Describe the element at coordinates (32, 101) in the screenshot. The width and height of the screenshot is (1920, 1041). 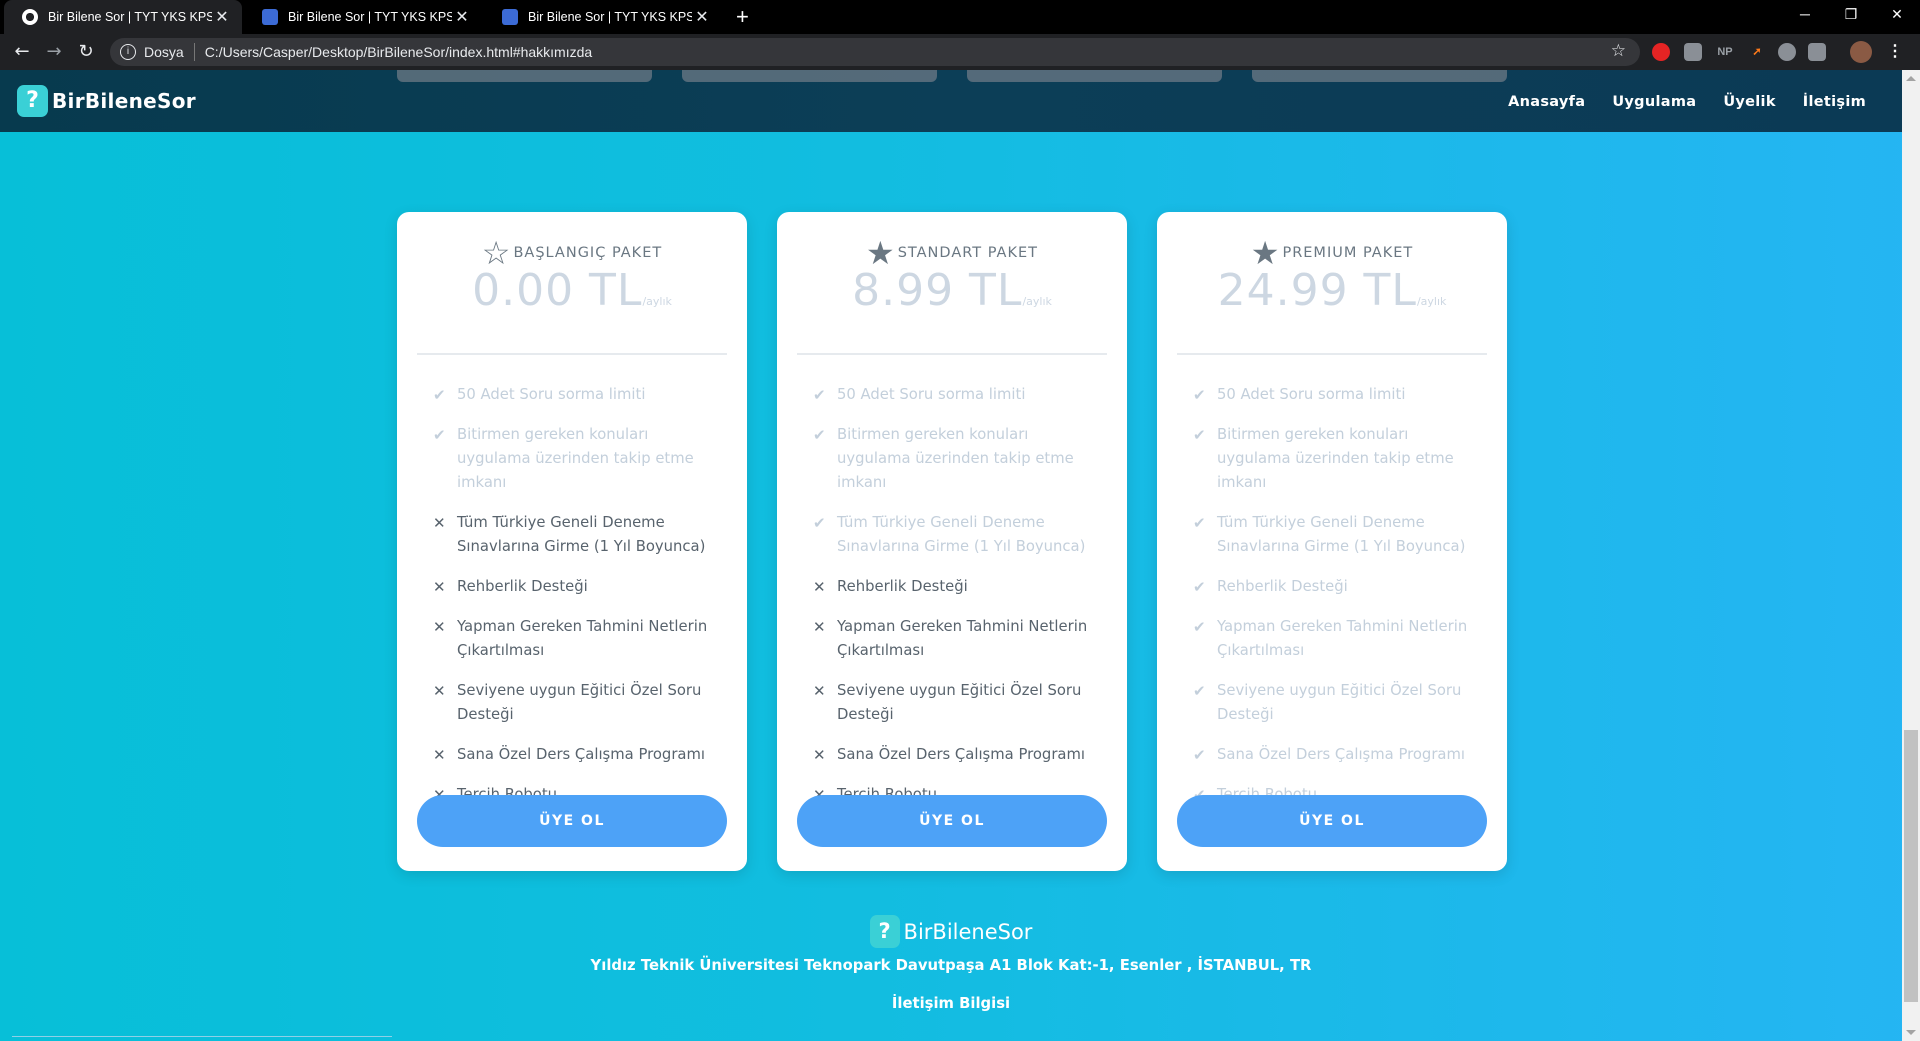
I see `question-logo-icon: ?` at that location.